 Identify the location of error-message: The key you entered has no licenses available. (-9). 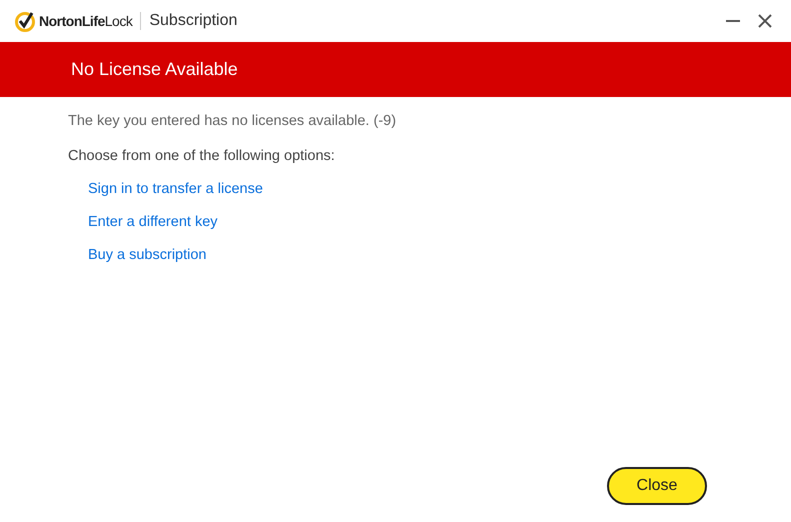
(233, 121).